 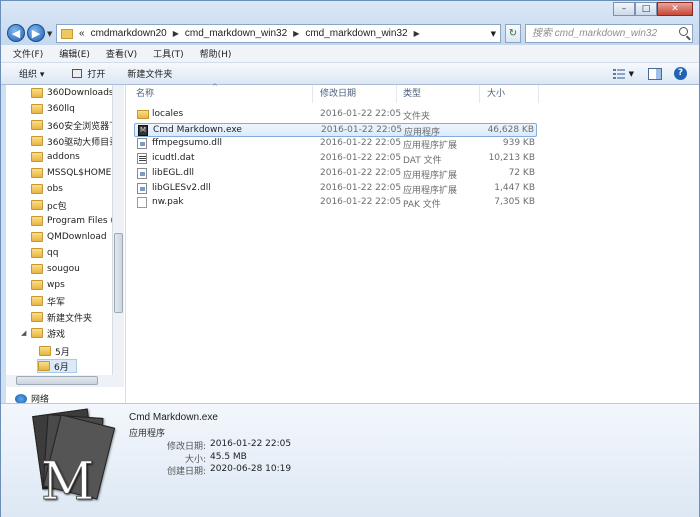 I want to click on sidebar-item-label: Program Files (, so click(x=80, y=221).